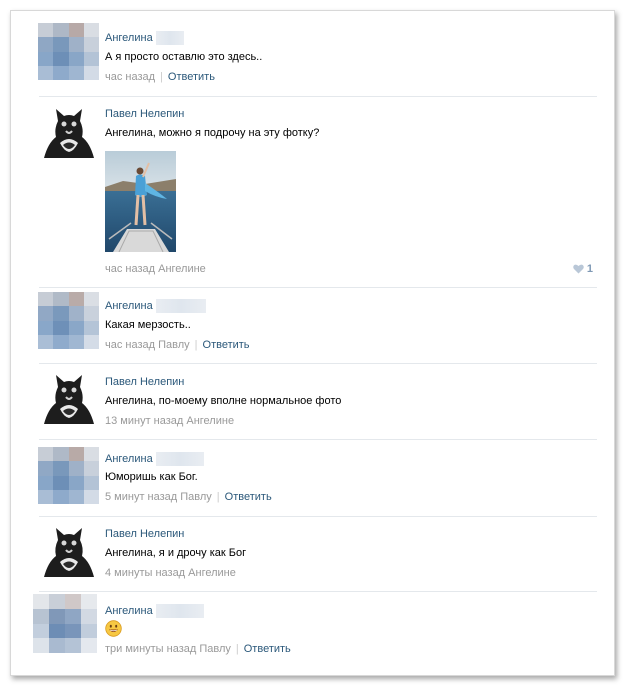  I want to click on comment-meta: час назад | Ответить, so click(160, 77).